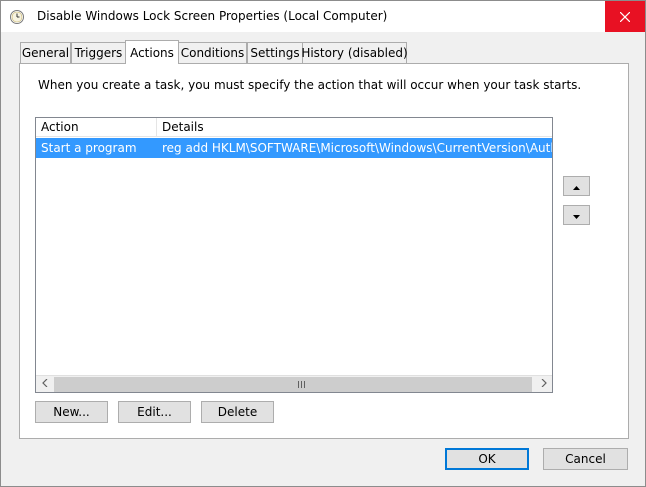 The image size is (646, 487). I want to click on close-icon, so click(625, 16).